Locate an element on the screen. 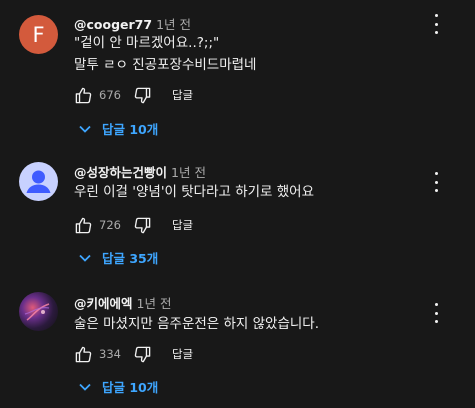 The height and width of the screenshot is (408, 475). avatar-letter: F is located at coordinates (38, 34).